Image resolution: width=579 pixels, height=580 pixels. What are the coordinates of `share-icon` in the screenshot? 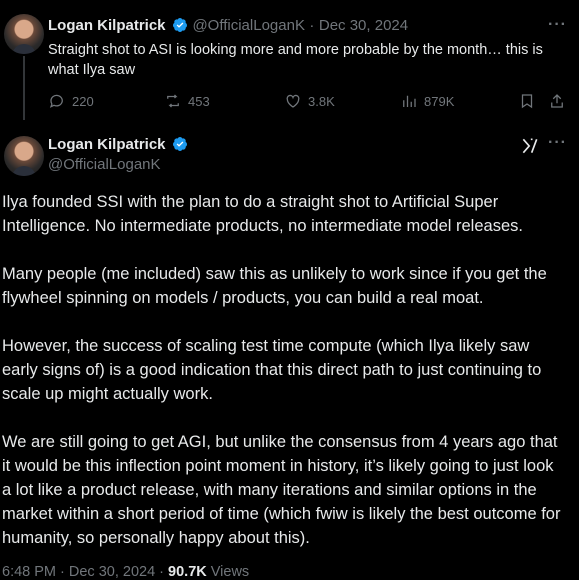 It's located at (557, 101).